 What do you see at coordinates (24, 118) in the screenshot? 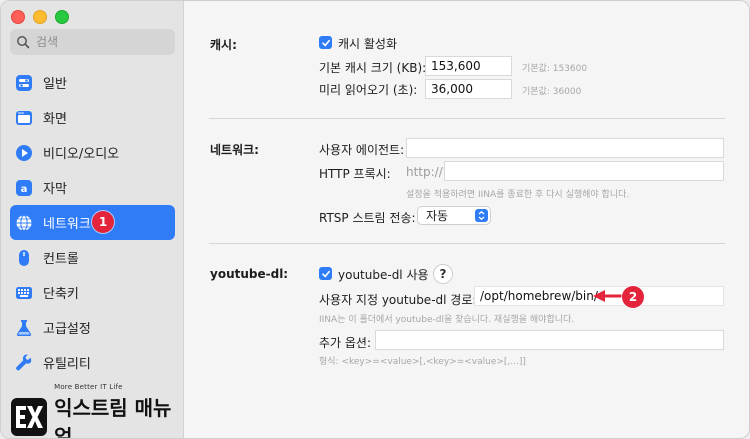
I see `window-screen-icon` at bounding box center [24, 118].